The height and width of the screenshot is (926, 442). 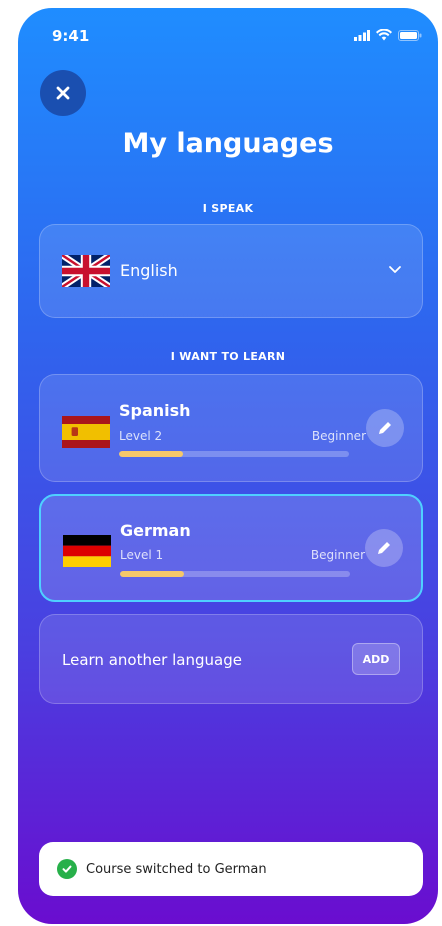 What do you see at coordinates (228, 208) in the screenshot?
I see `i-speak-label: I SPEAK` at bounding box center [228, 208].